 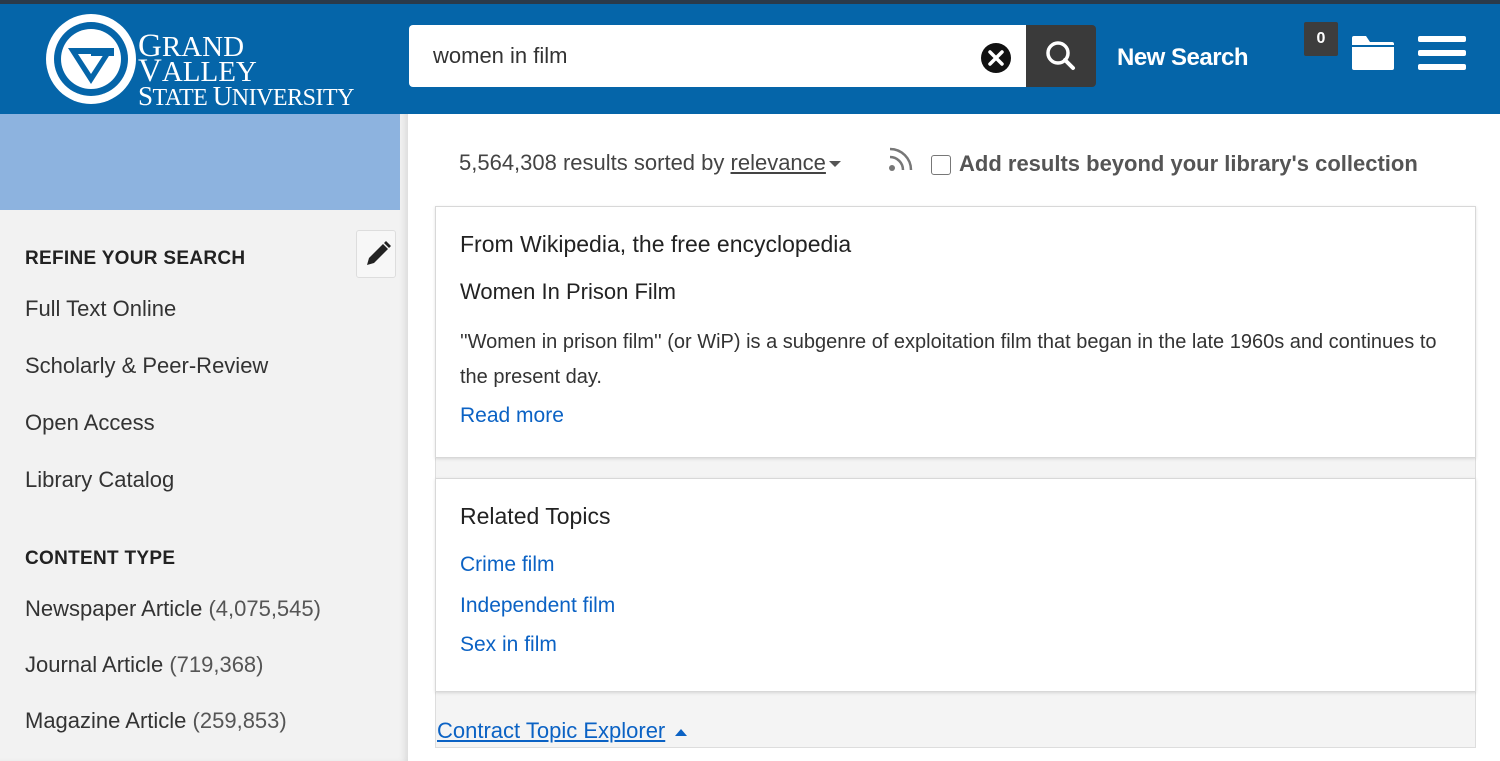 I want to click on logo-text-part: TATE, so click(x=182, y=98).